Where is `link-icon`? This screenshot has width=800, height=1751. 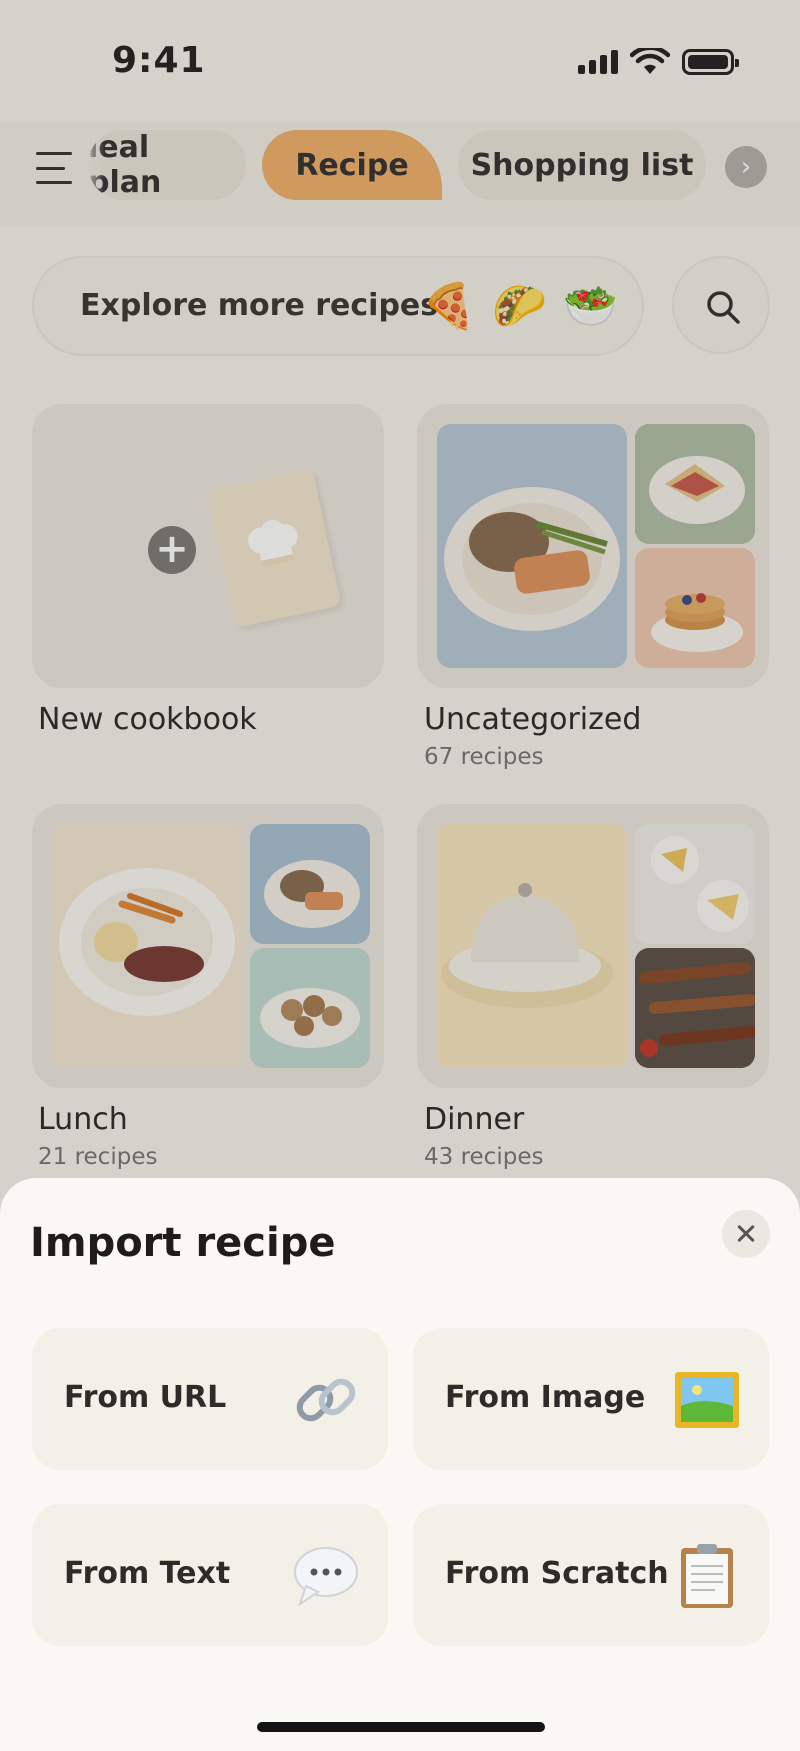
link-icon is located at coordinates (326, 1400).